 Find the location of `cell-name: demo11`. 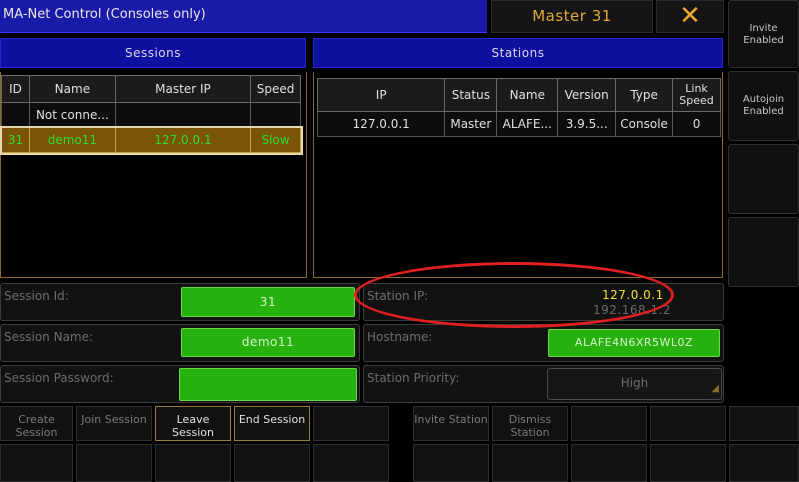

cell-name: demo11 is located at coordinates (72, 140).